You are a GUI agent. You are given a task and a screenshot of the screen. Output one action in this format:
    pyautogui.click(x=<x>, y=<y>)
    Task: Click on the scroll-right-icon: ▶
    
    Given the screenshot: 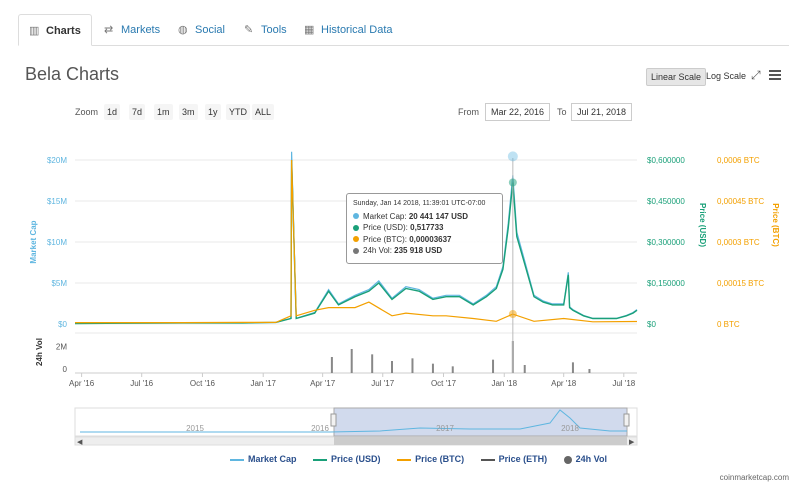 What is the action you would take?
    pyautogui.click(x=632, y=442)
    